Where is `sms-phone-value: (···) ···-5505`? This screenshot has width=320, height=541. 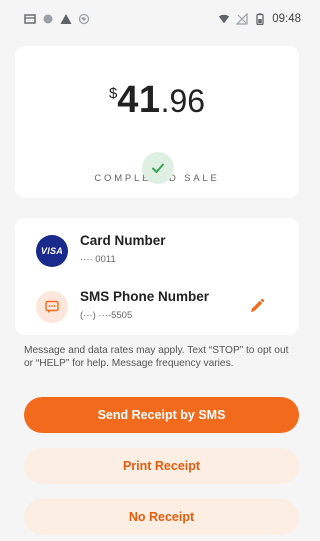 sms-phone-value: (···) ···-5505 is located at coordinates (106, 315).